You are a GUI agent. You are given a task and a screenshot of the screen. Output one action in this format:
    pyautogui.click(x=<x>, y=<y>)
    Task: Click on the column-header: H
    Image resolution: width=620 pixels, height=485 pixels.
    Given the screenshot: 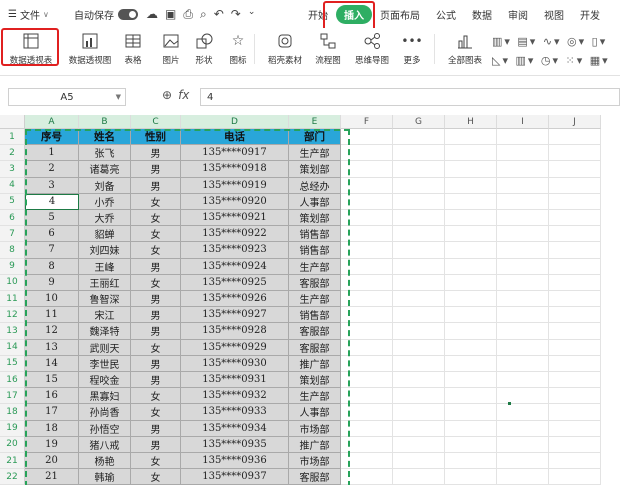 What is the action you would take?
    pyautogui.click(x=471, y=122)
    